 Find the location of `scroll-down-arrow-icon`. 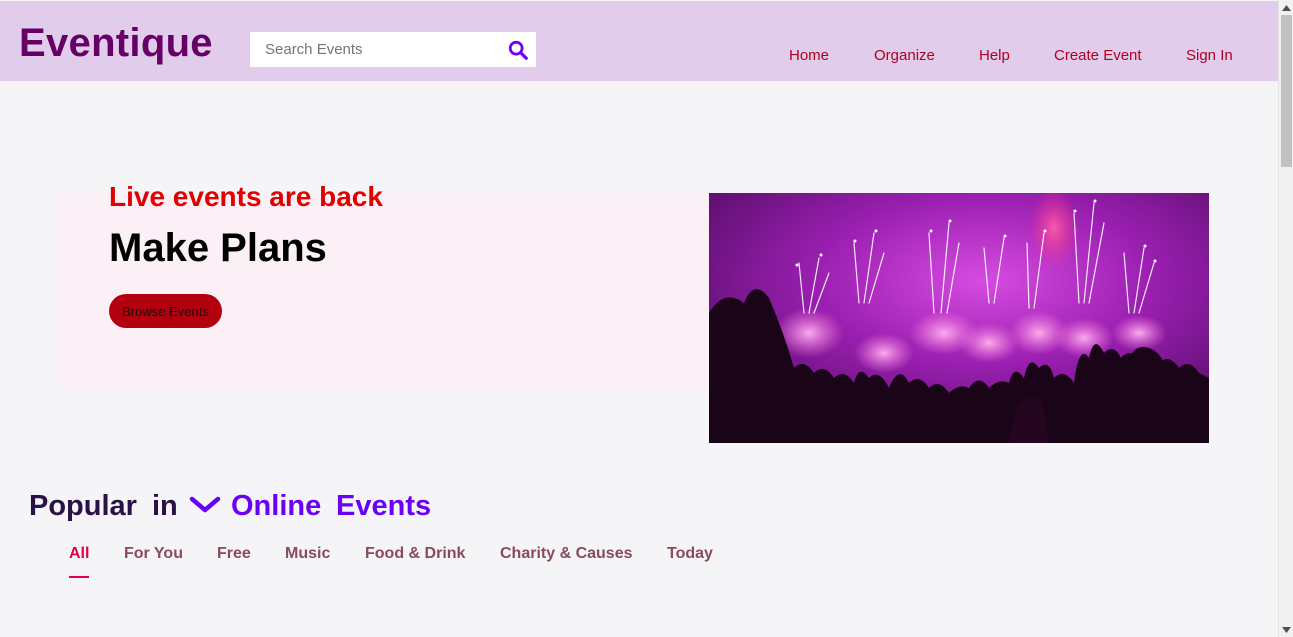

scroll-down-arrow-icon is located at coordinates (1286, 629).